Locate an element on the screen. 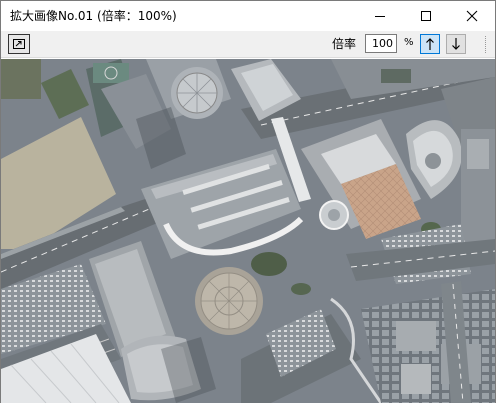  arrow-up-icon is located at coordinates (430, 44).